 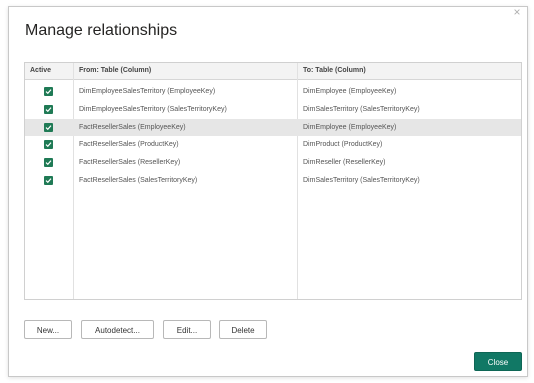 I want to click on dialog-title: Manage relationships, so click(x=101, y=30).